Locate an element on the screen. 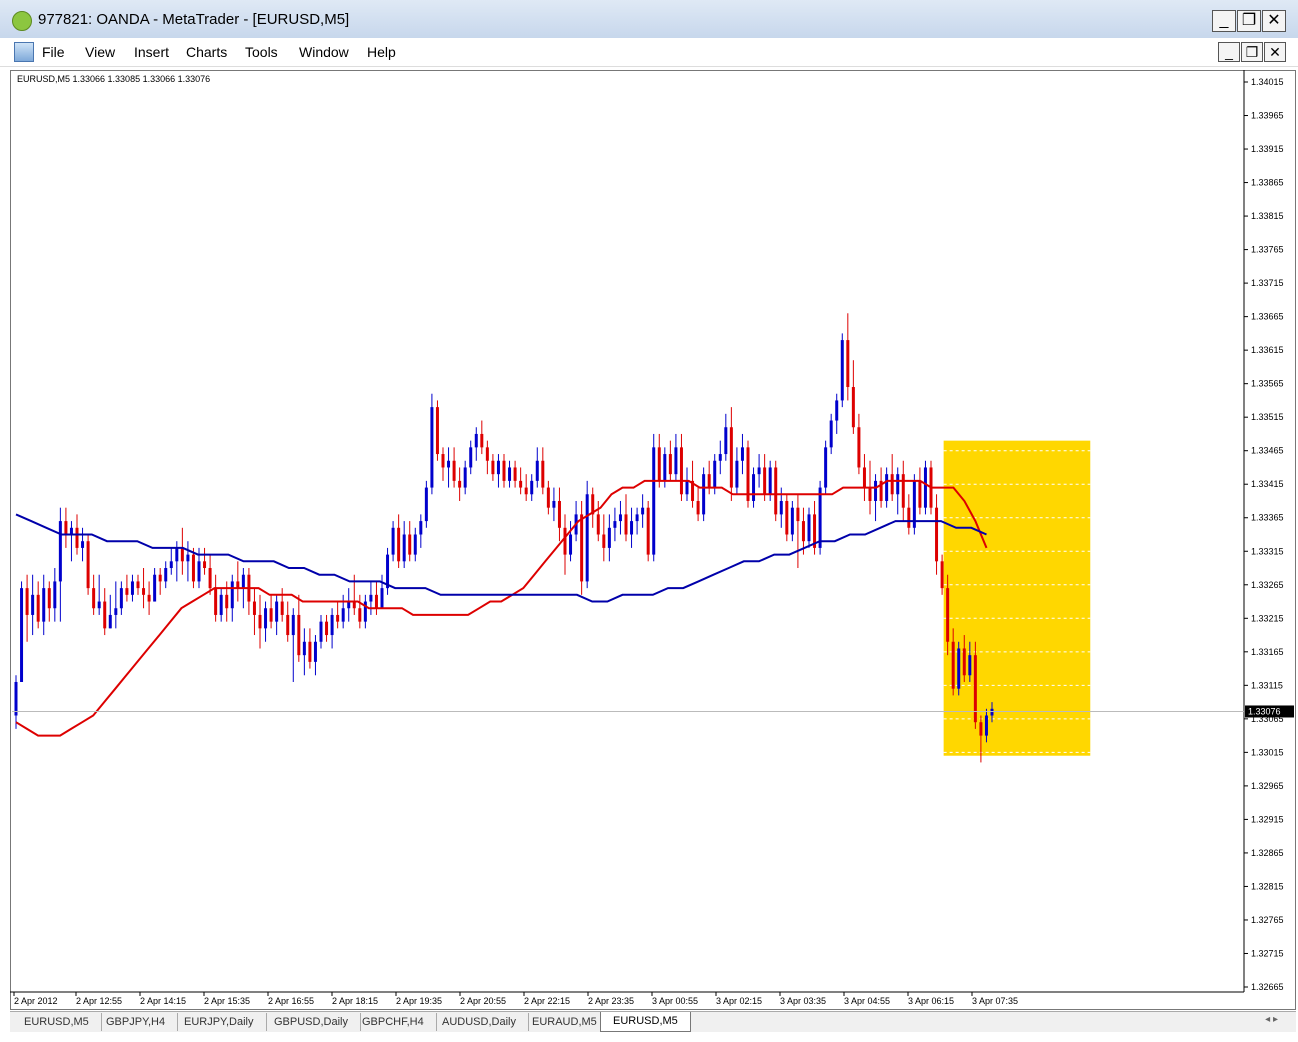  highlight-rectangle is located at coordinates (1017, 598).